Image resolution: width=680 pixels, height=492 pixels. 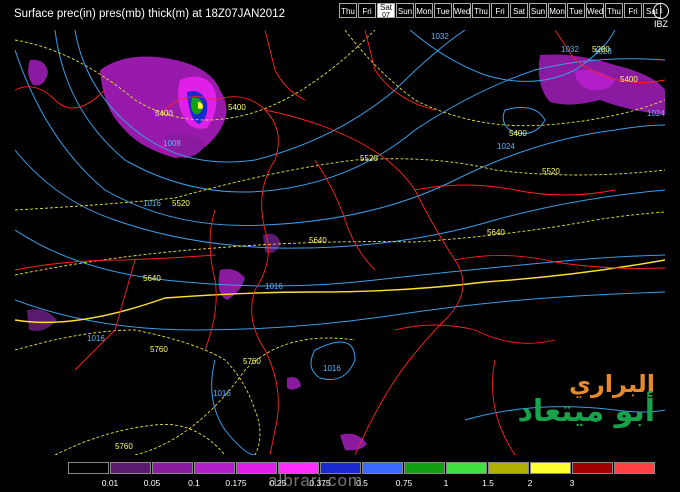 What do you see at coordinates (236, 483) in the screenshot?
I see `legend-tick-label: 0.175` at bounding box center [236, 483].